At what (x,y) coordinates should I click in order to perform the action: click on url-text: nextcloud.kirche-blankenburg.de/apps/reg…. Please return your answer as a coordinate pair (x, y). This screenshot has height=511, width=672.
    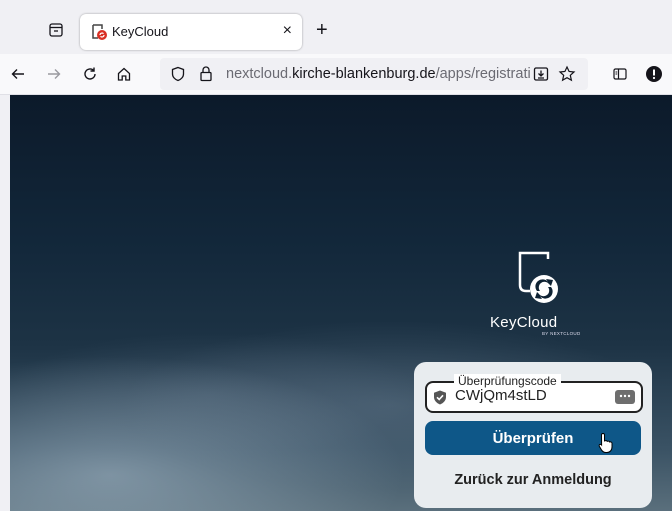
    Looking at the image, I should click on (378, 74).